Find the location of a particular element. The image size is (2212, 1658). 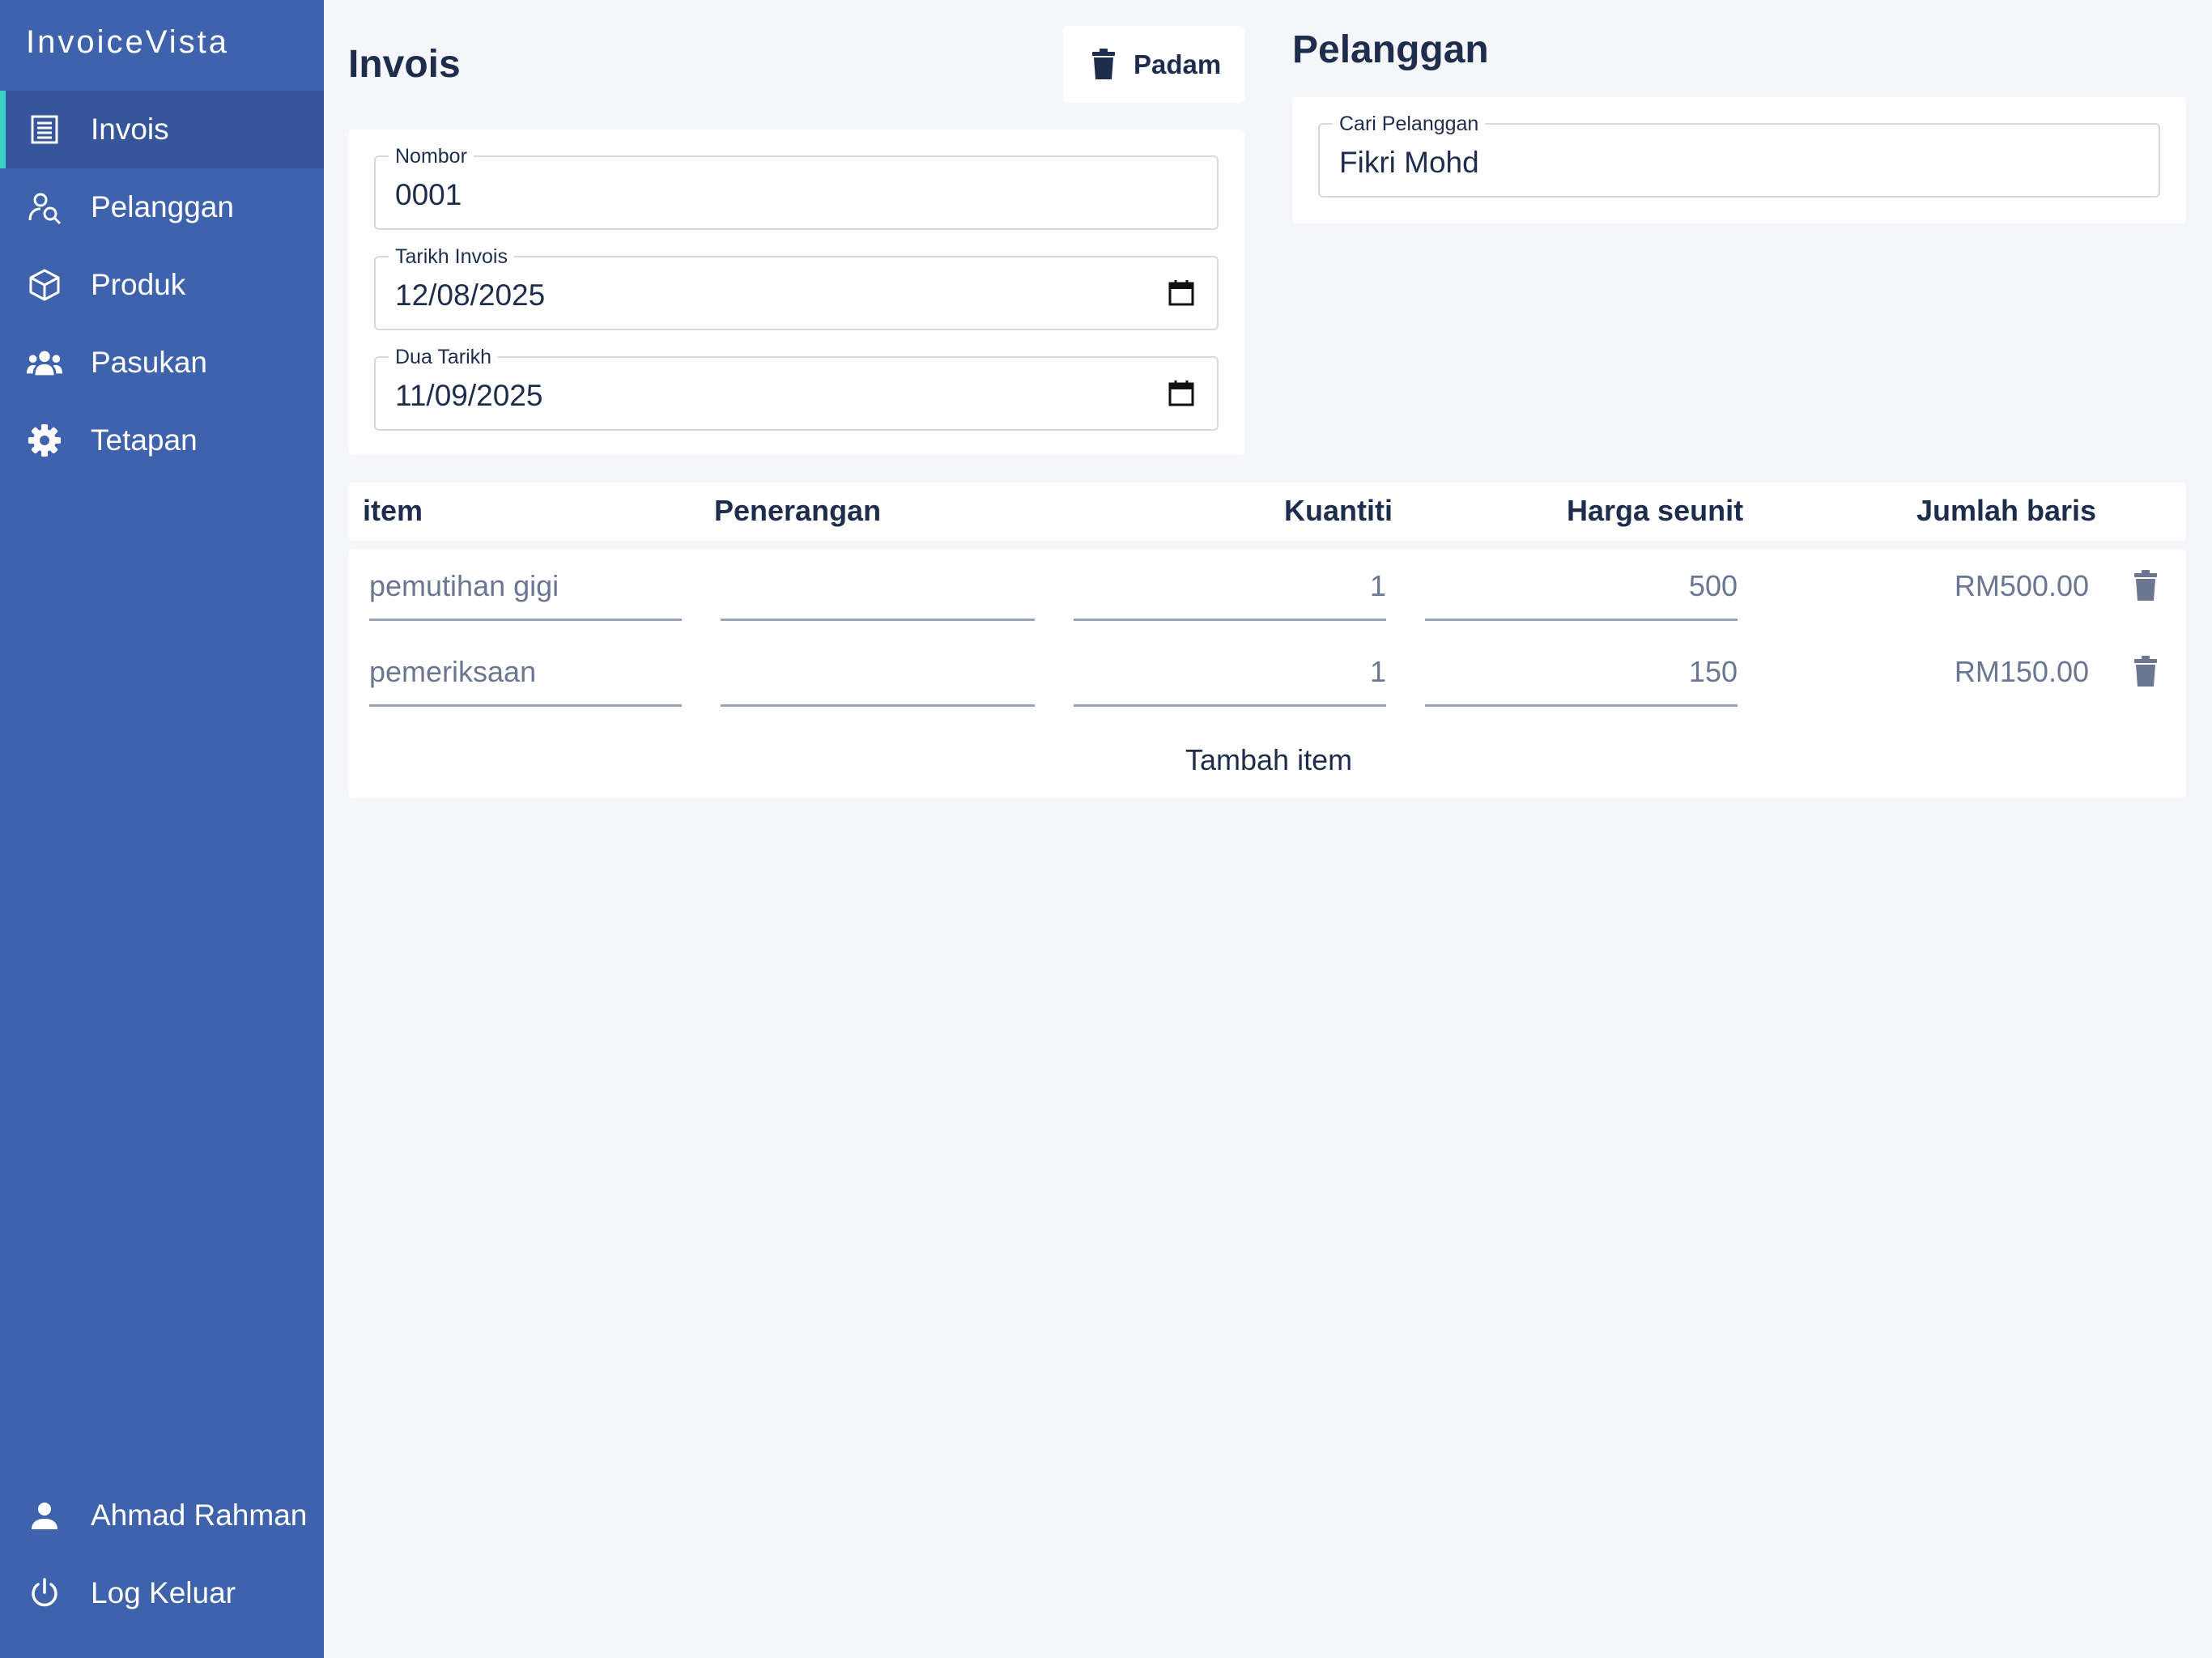

brand-logo: InvoiceVista is located at coordinates (127, 42).